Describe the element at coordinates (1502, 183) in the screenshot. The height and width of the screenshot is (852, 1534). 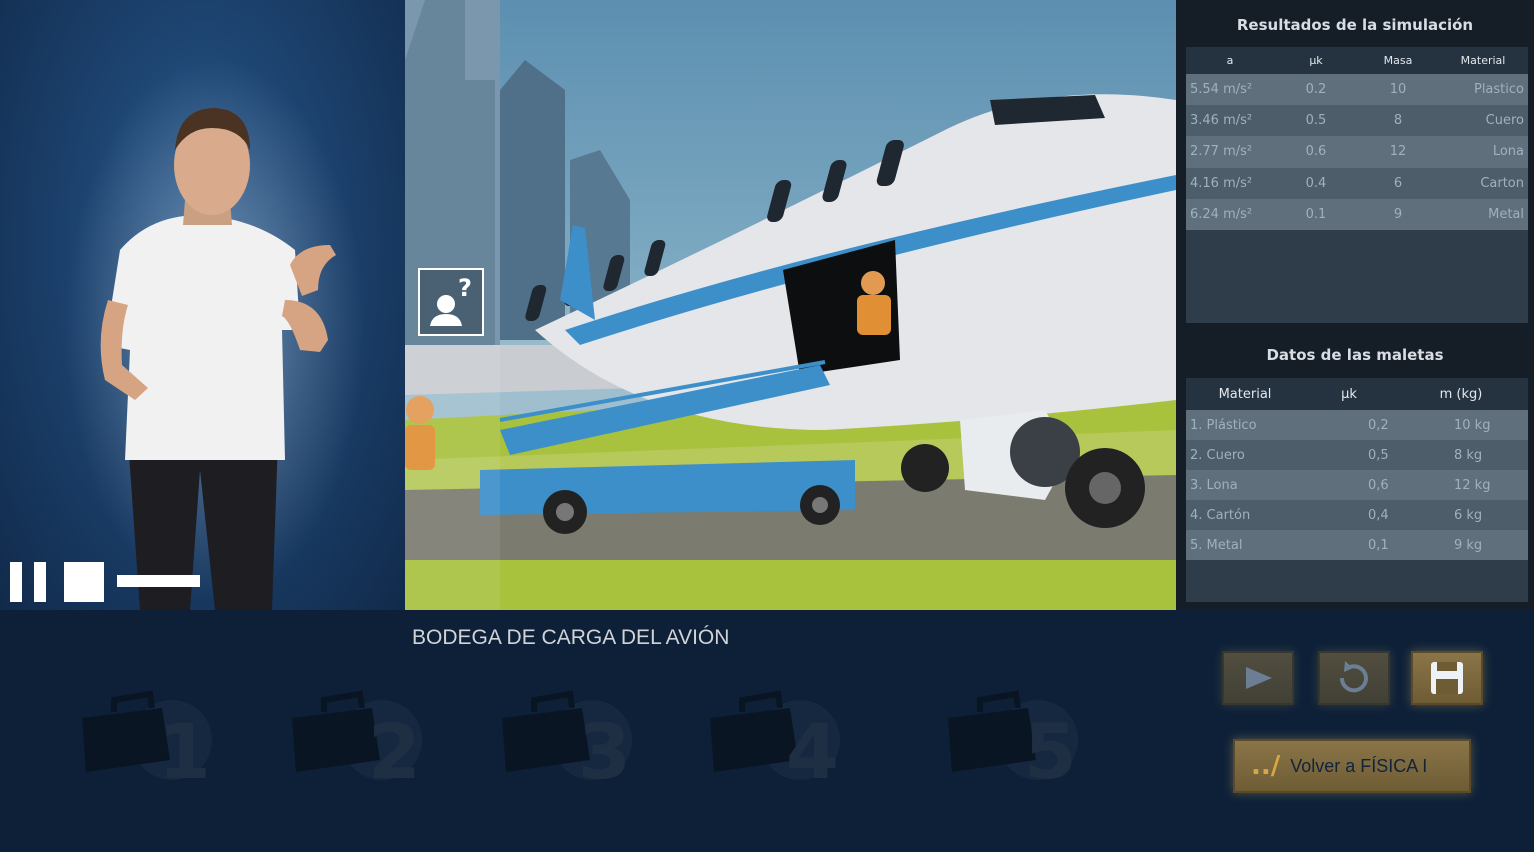
I see `cell-material: Carton` at that location.